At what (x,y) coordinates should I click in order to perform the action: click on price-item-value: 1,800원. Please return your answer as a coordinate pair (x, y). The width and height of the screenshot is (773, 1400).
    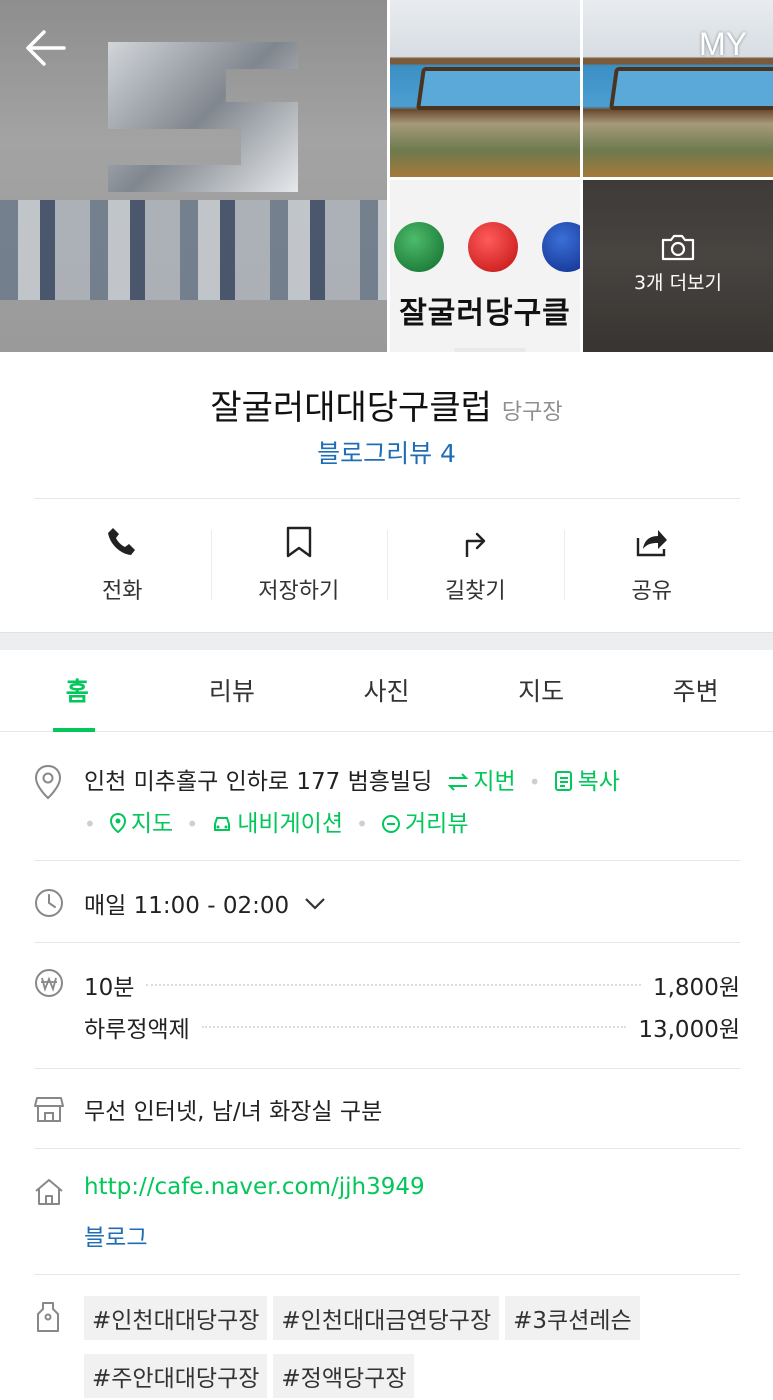
    Looking at the image, I should click on (696, 988).